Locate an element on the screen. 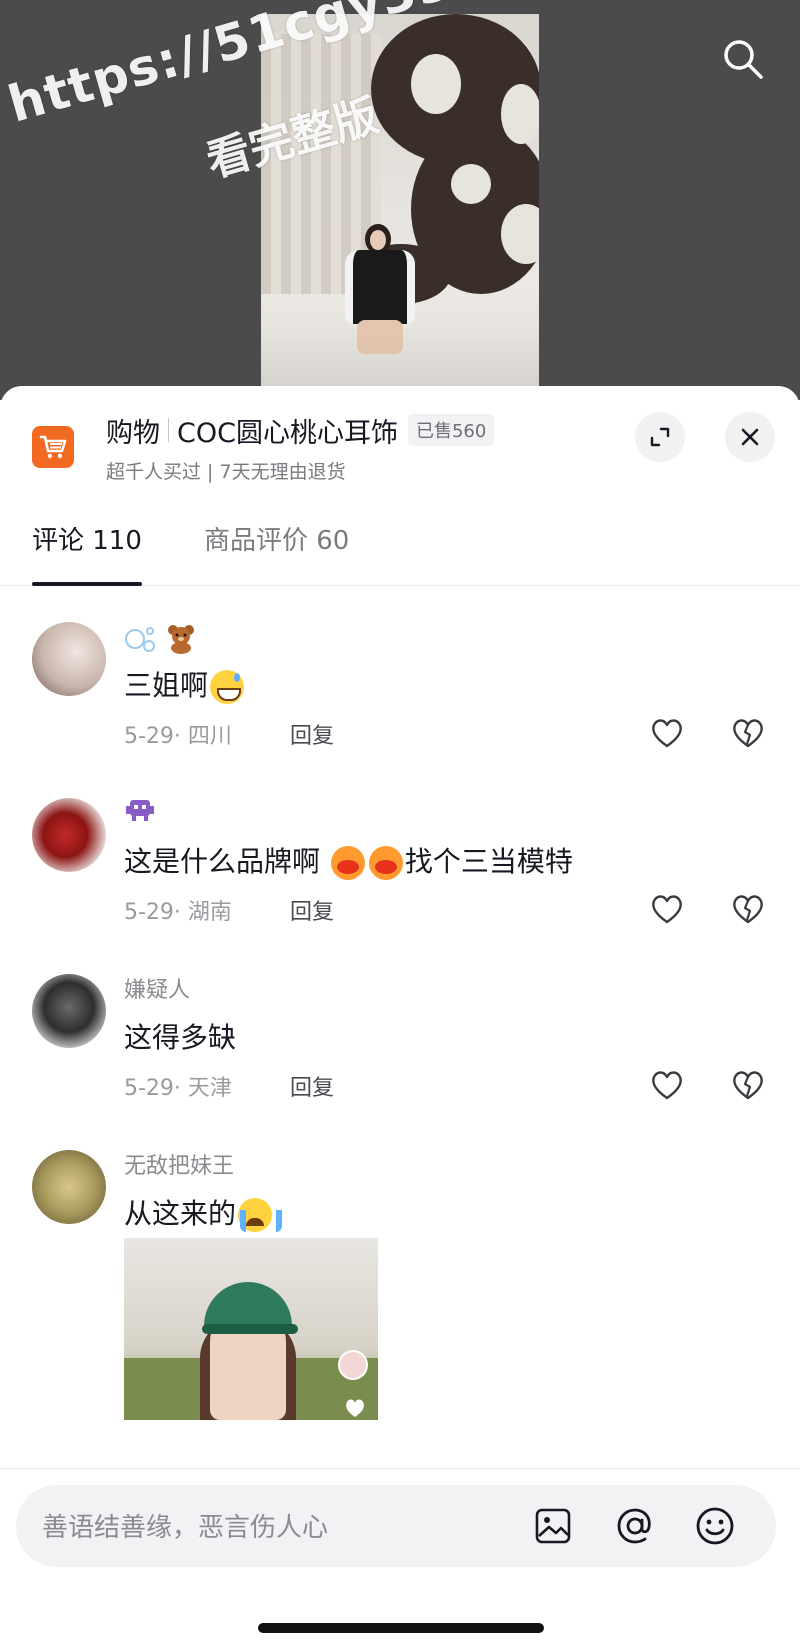 The height and width of the screenshot is (1652, 800). comment-text: 从这来的 is located at coordinates (203, 1212).